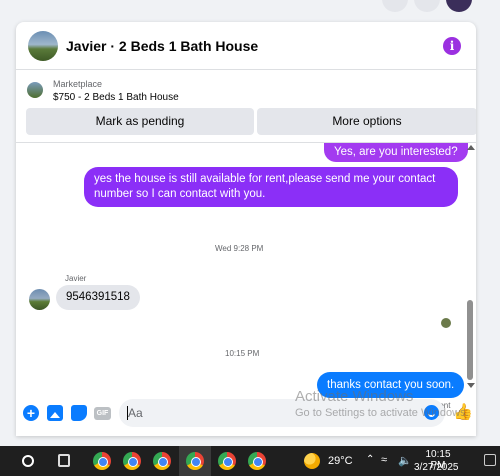  Describe the element at coordinates (127, 413) in the screenshot. I see `text-caret` at that location.